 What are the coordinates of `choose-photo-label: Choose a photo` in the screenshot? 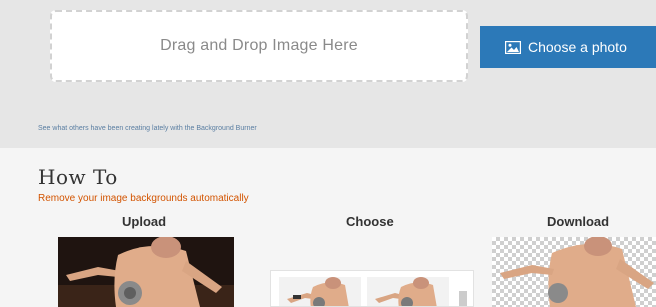 It's located at (577, 47).